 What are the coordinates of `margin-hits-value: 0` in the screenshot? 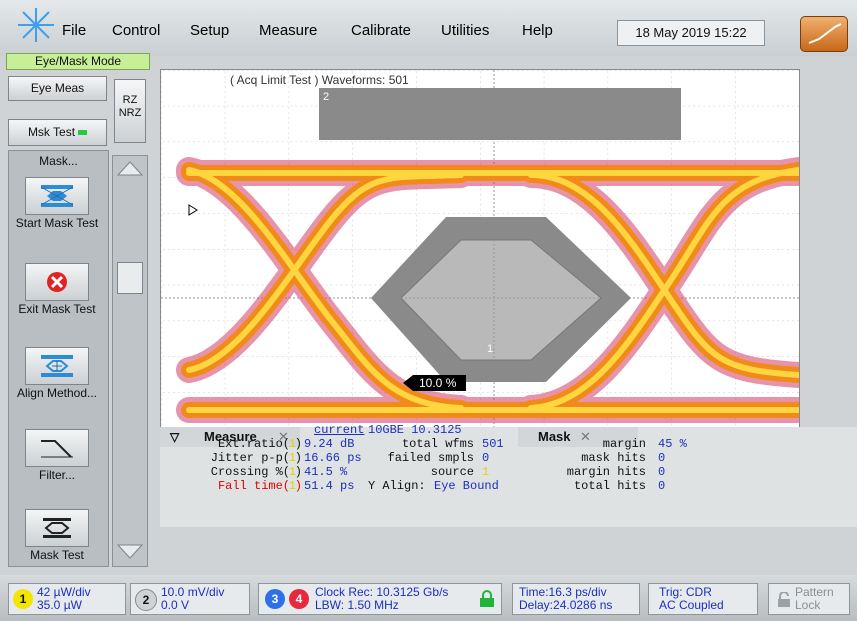 It's located at (662, 472).